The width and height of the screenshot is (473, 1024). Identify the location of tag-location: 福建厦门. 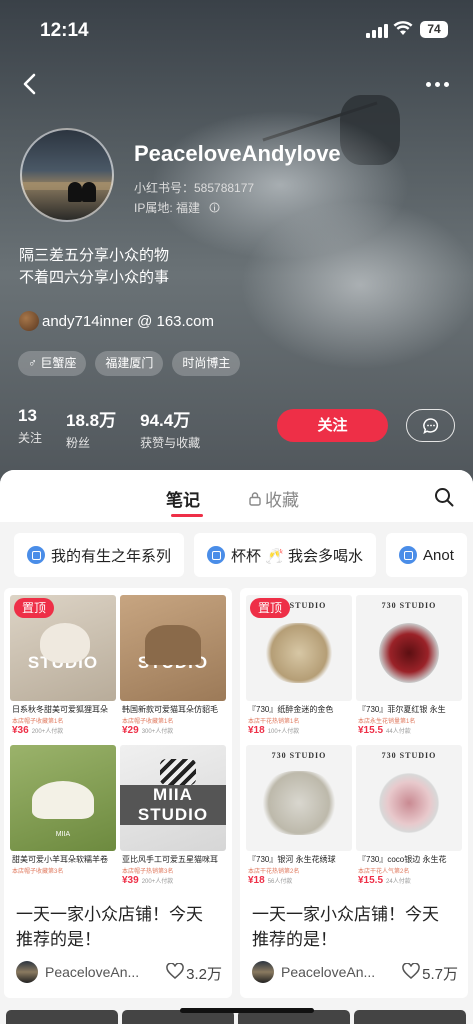
(129, 363).